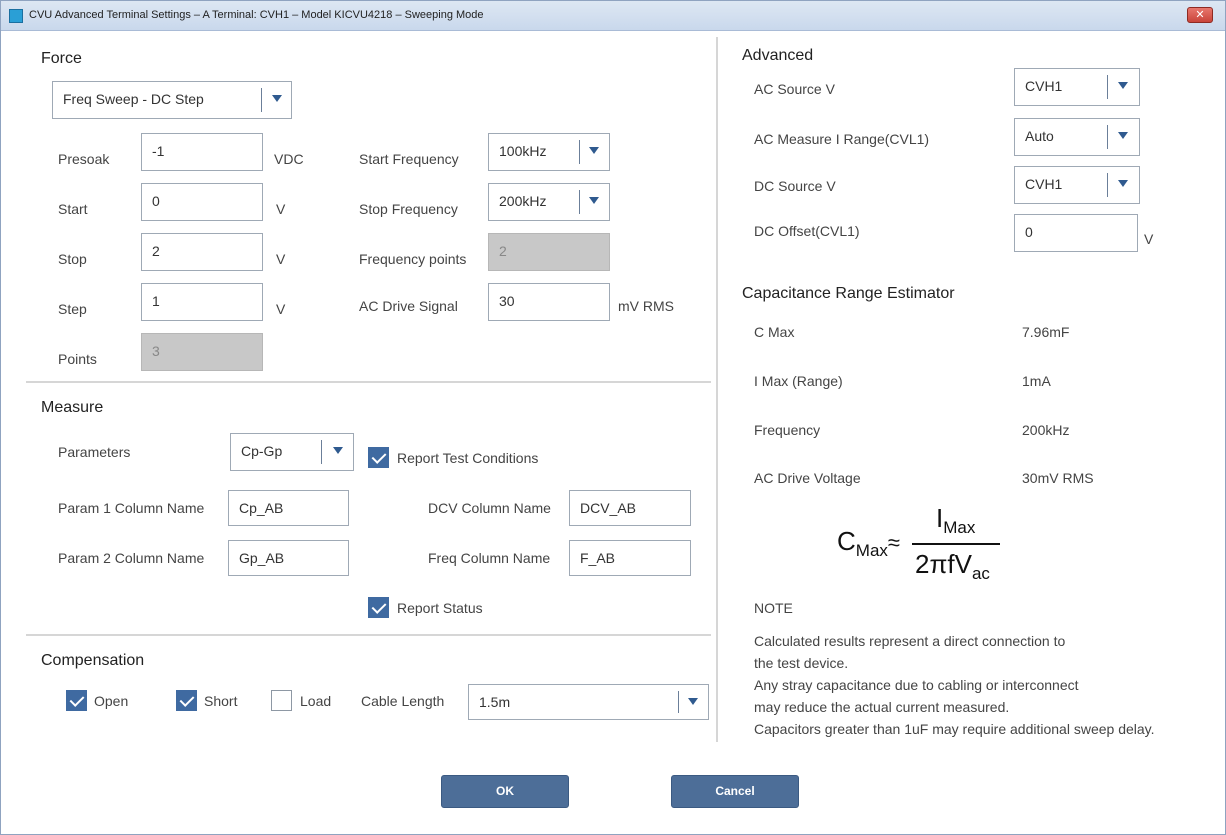 Image resolution: width=1226 pixels, height=835 pixels. Describe the element at coordinates (794, 89) in the screenshot. I see `ac-source-v-label: AC Source V` at that location.